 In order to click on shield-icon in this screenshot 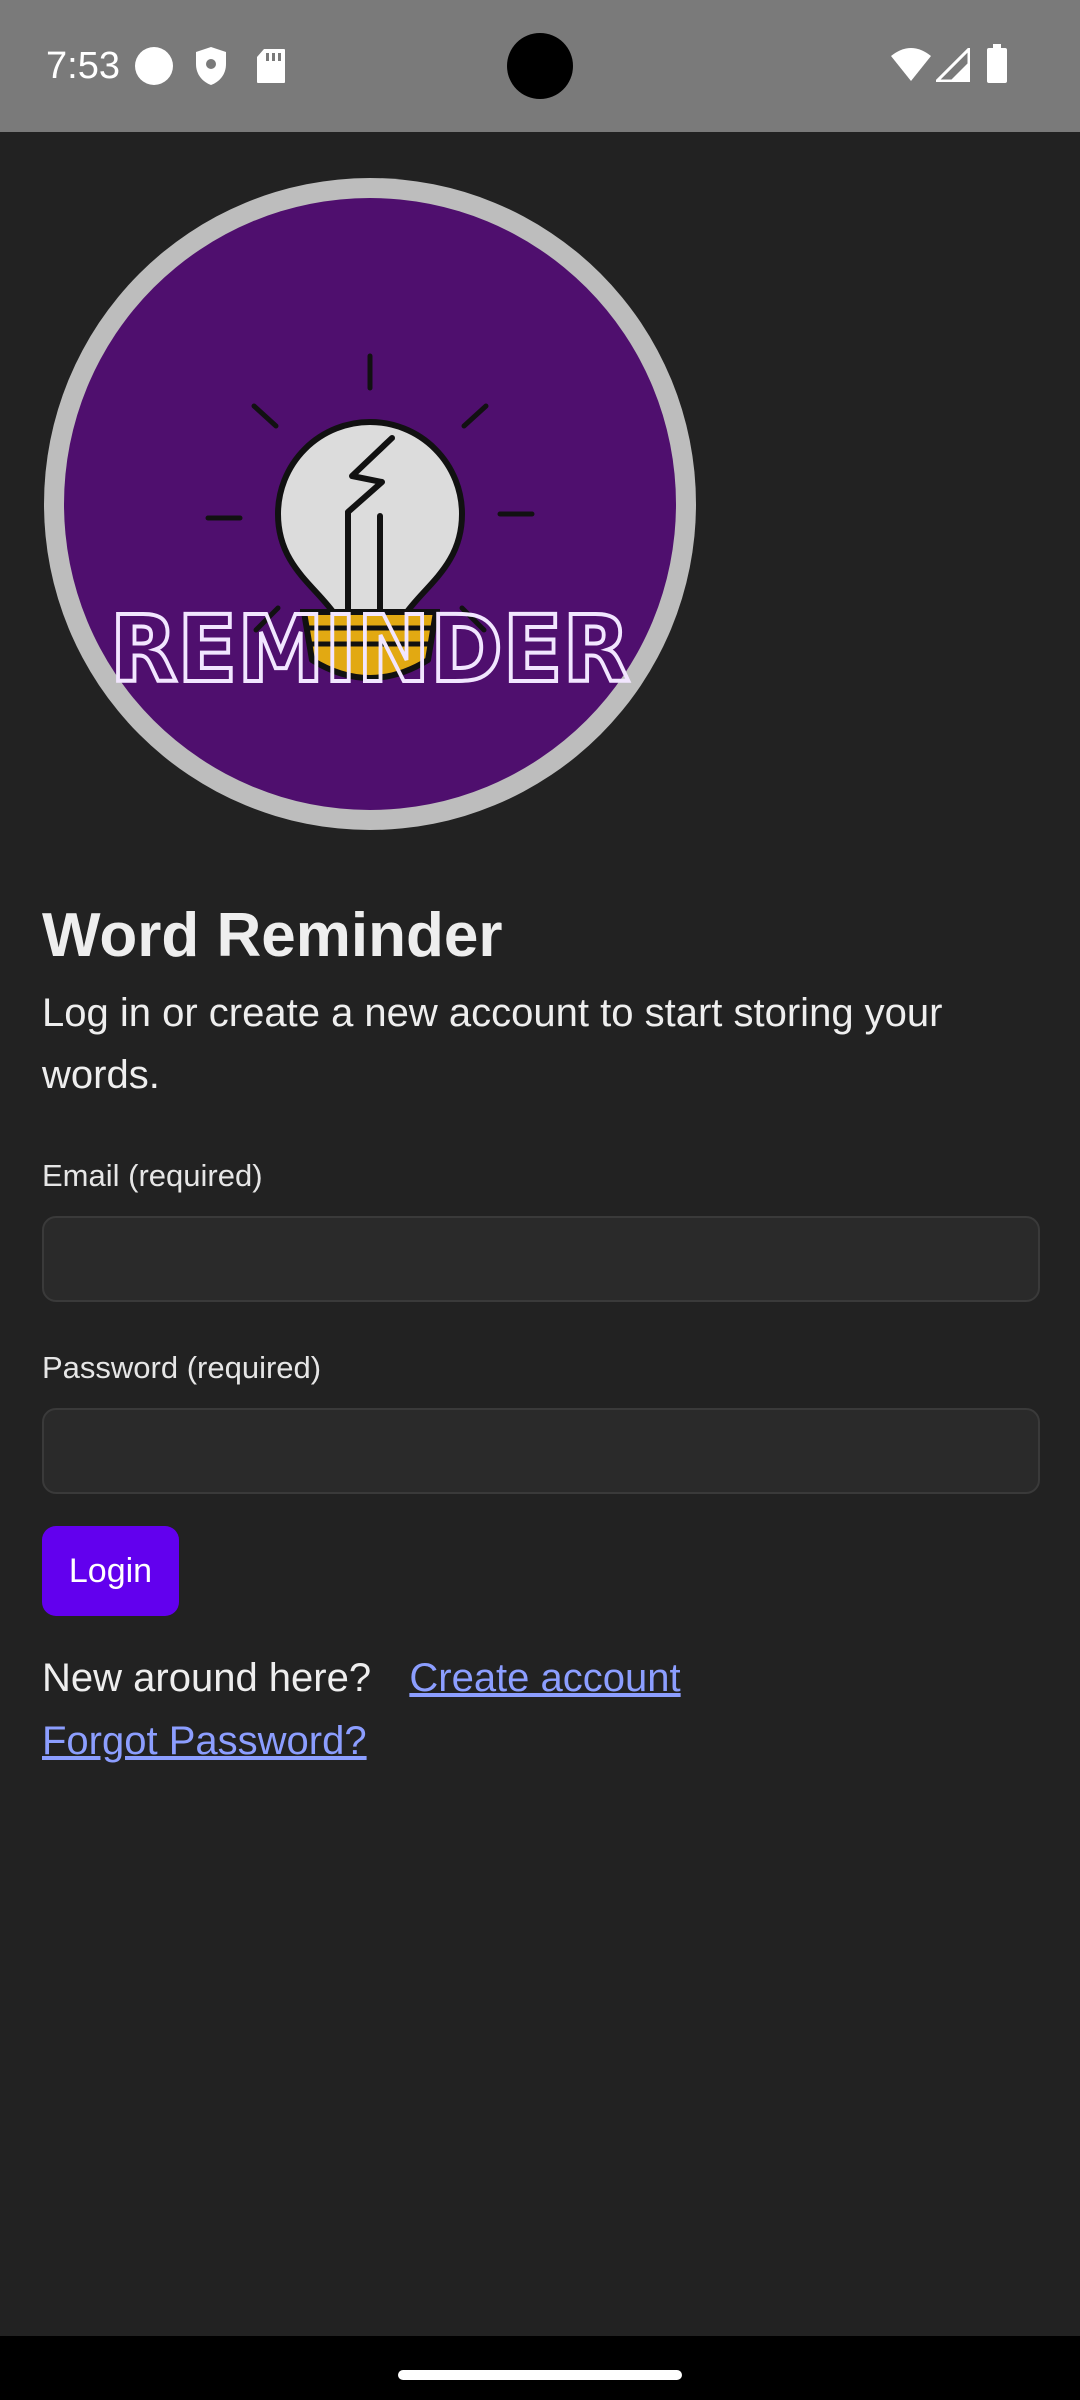, I will do `click(211, 66)`.